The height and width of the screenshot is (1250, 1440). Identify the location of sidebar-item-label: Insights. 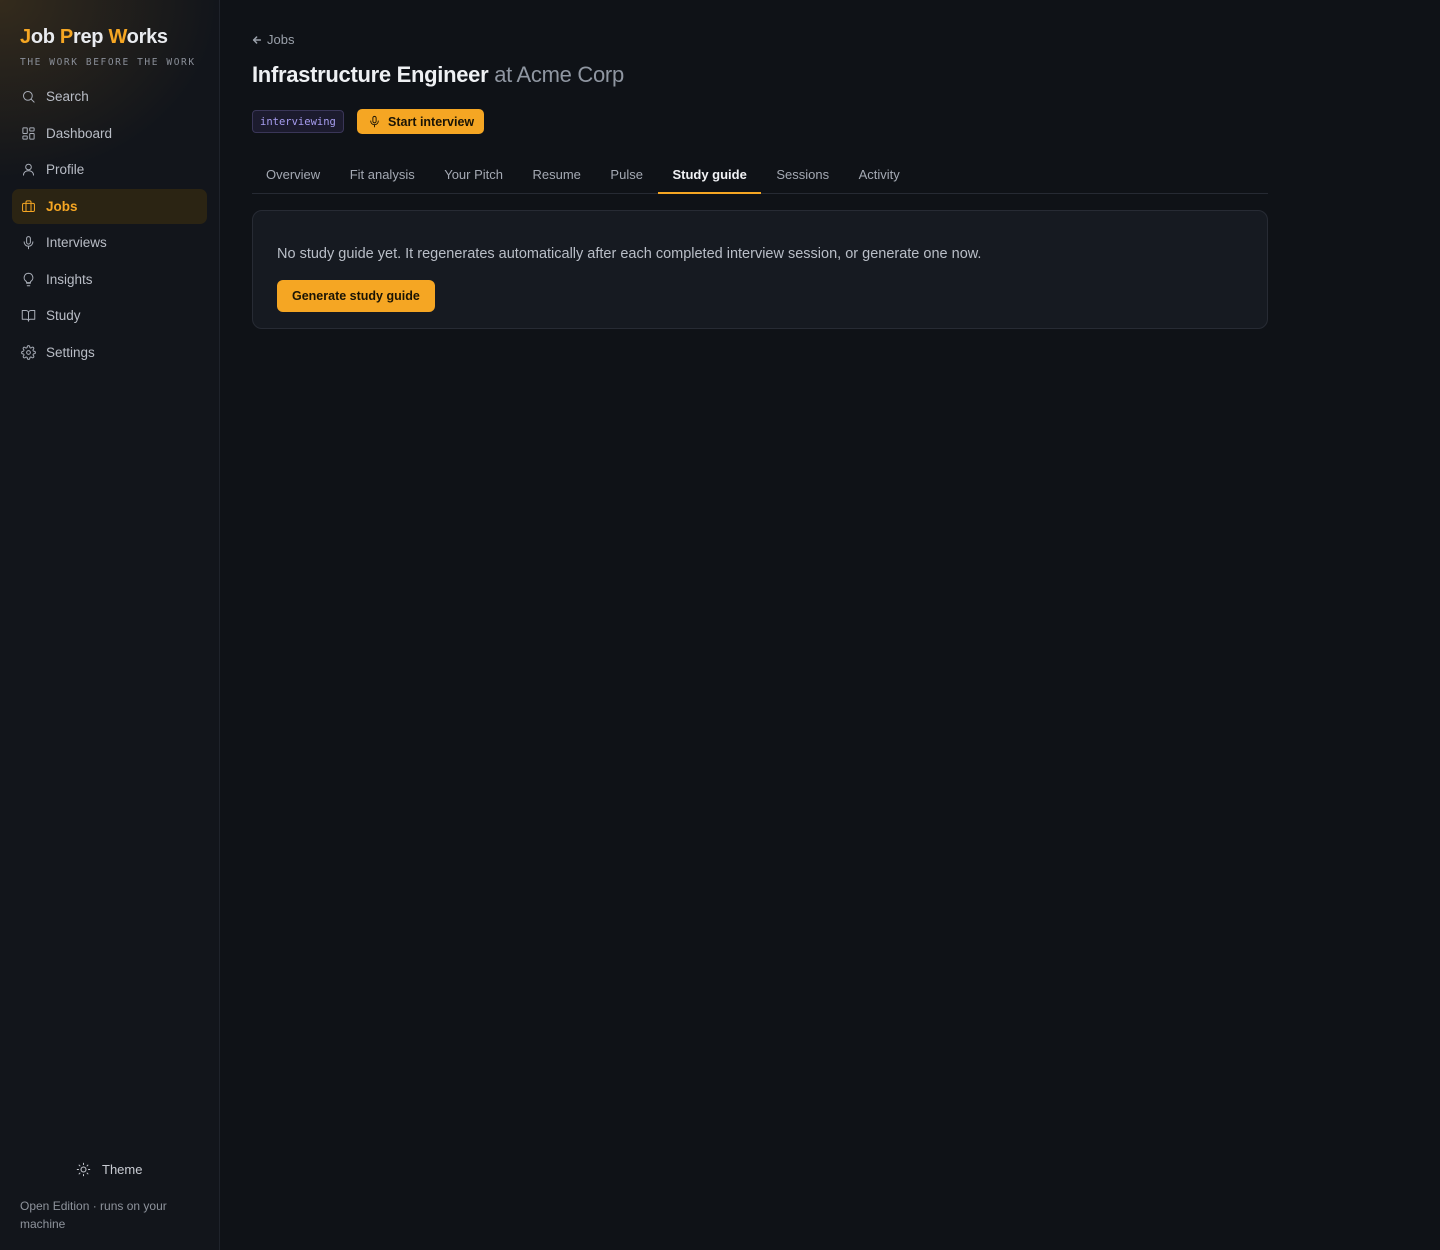
(69, 279).